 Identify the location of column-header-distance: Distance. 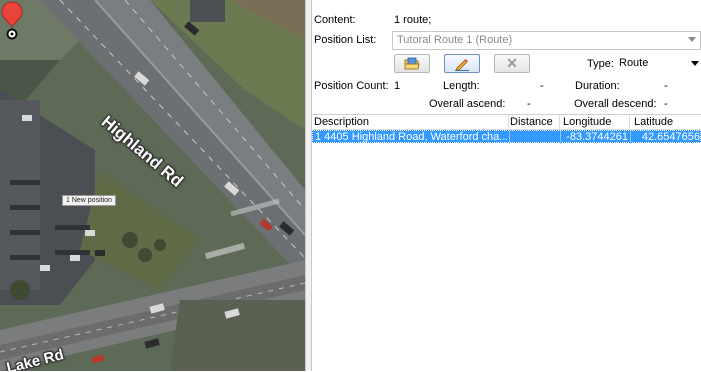
(531, 122).